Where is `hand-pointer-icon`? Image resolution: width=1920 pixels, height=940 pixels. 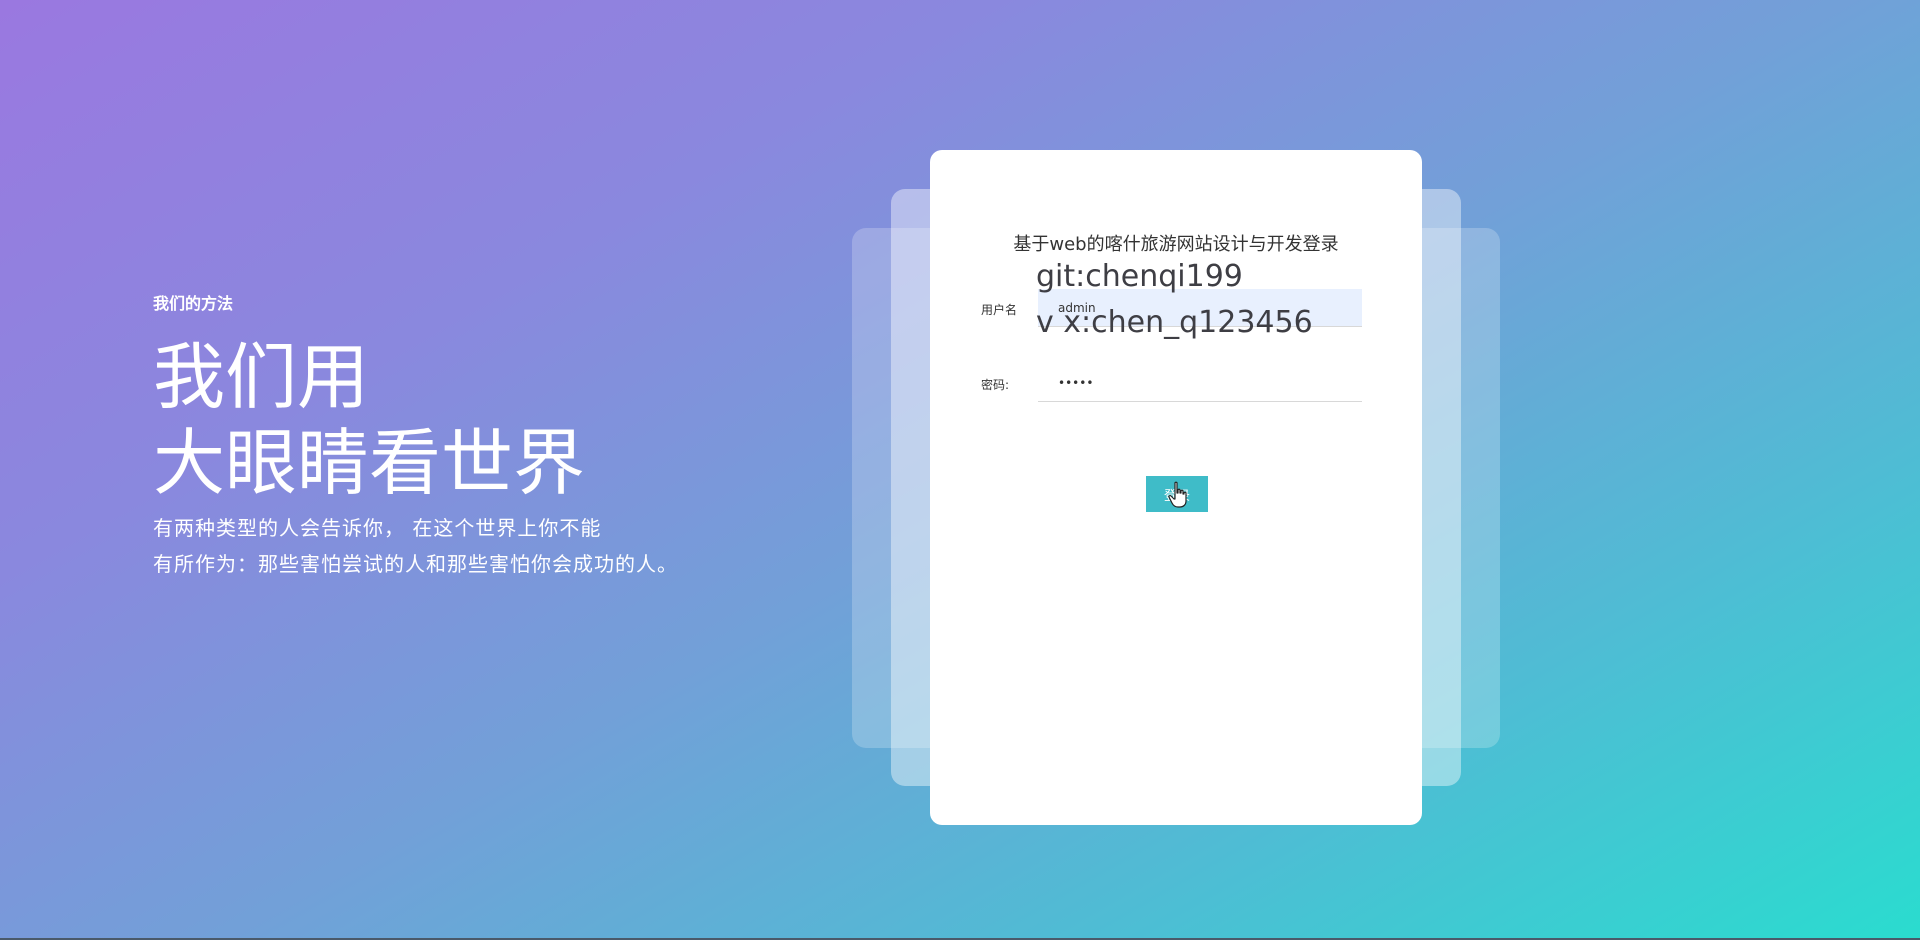
hand-pointer-icon is located at coordinates (1177, 494).